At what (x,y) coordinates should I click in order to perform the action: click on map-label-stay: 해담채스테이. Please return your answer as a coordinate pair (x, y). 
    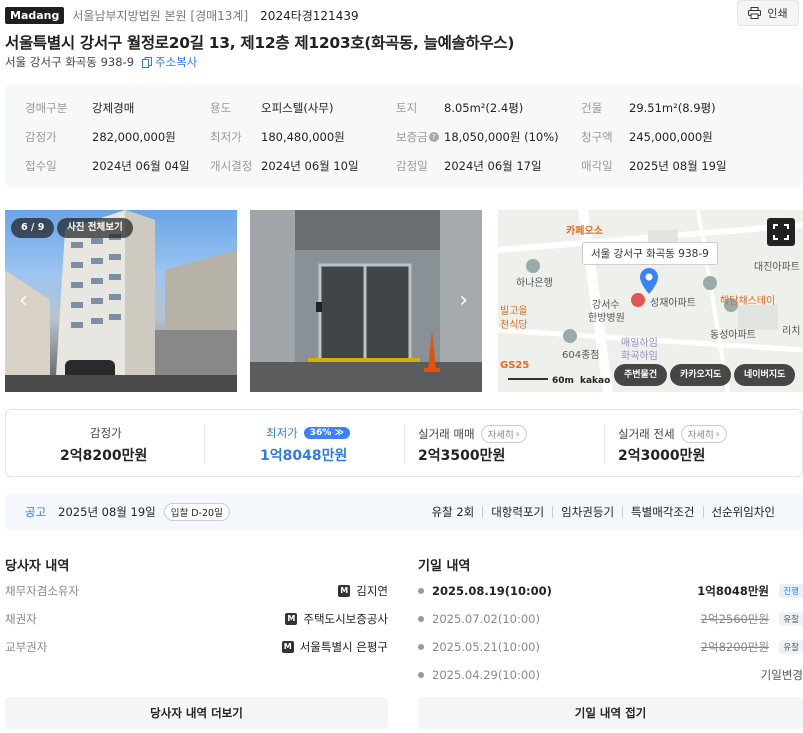
    Looking at the image, I should click on (748, 301).